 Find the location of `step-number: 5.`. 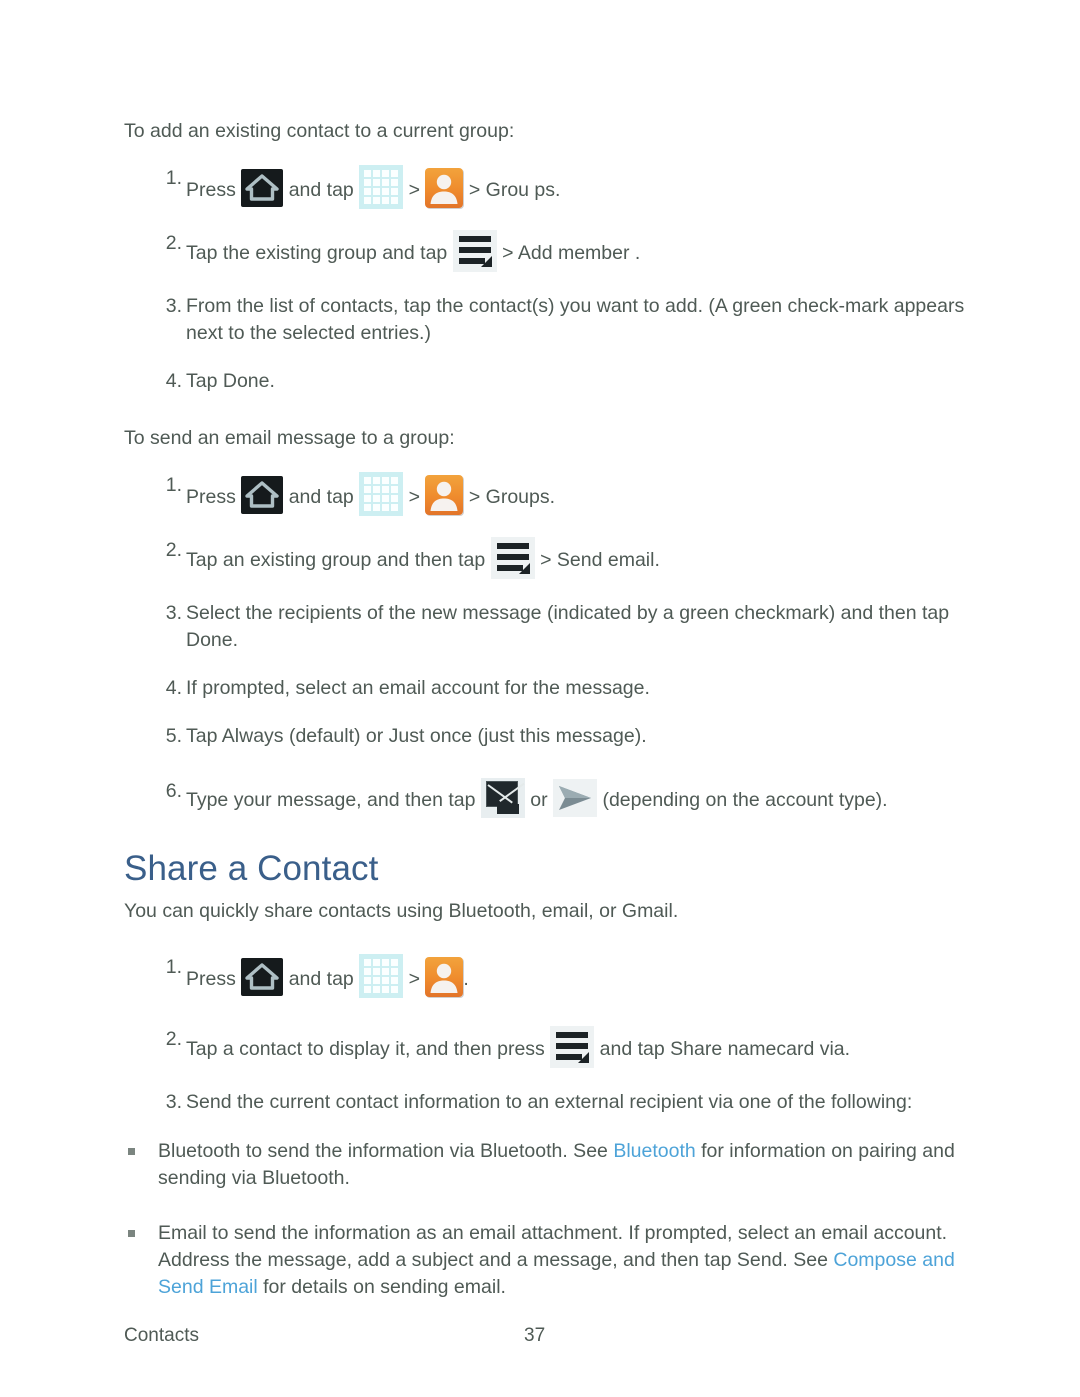

step-number: 5. is located at coordinates (173, 736).